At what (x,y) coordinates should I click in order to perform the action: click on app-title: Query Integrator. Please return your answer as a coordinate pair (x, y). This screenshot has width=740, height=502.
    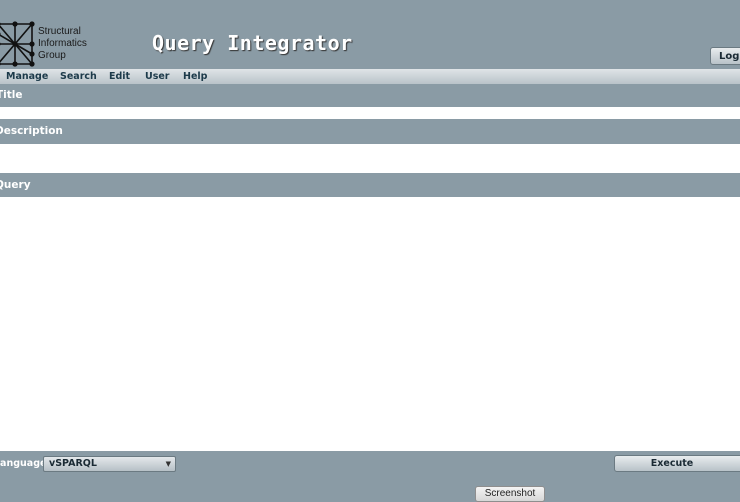
    Looking at the image, I should click on (252, 43).